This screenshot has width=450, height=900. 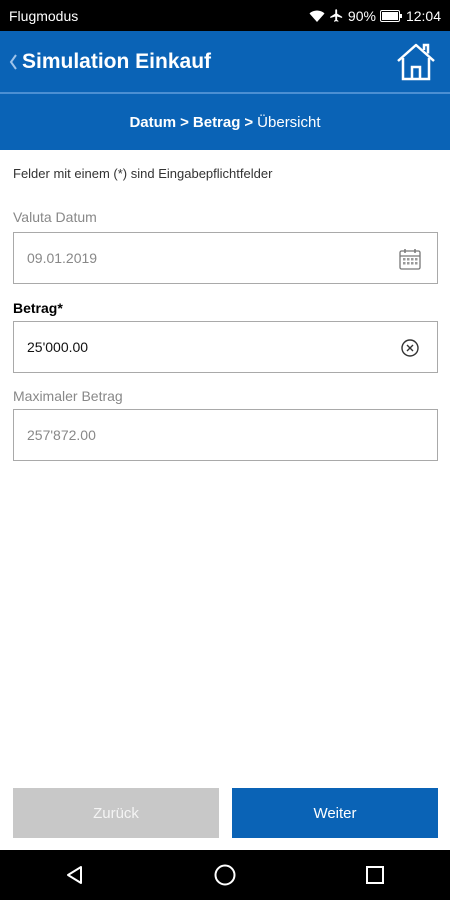 I want to click on valuta-date-label: Valuta Datum, so click(x=55, y=217).